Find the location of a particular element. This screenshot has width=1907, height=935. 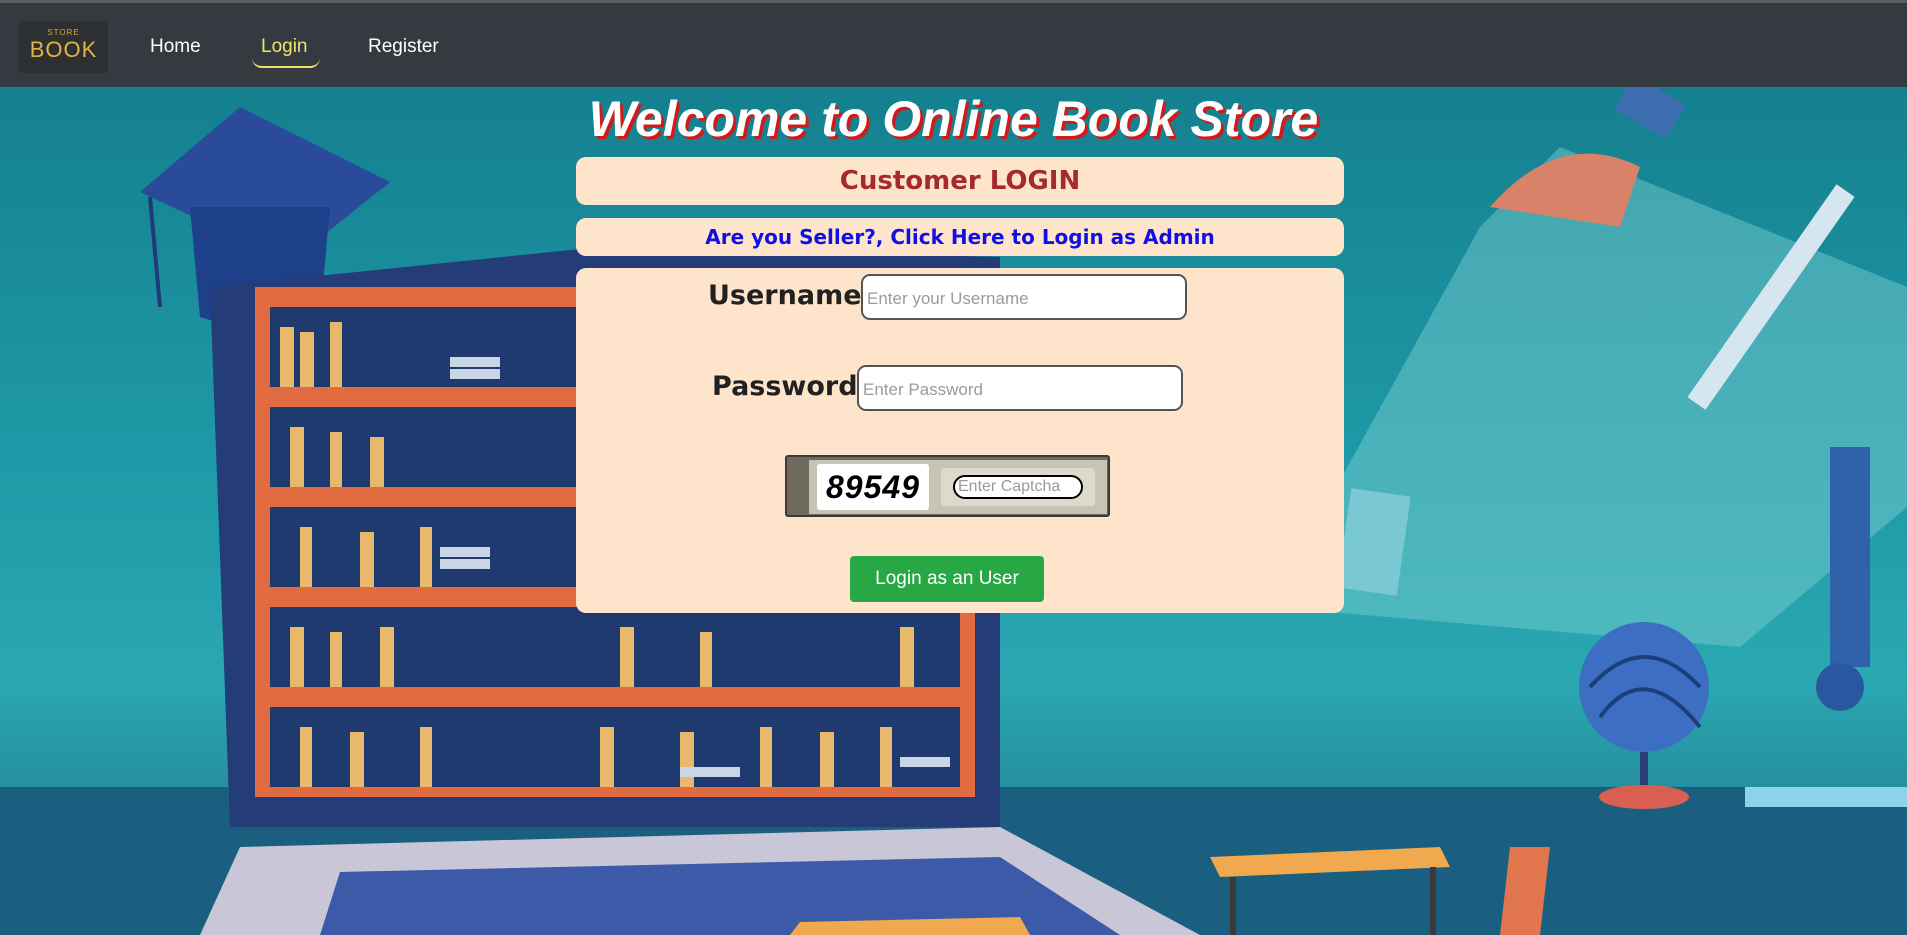

nav-login-link: Login is located at coordinates (284, 47).